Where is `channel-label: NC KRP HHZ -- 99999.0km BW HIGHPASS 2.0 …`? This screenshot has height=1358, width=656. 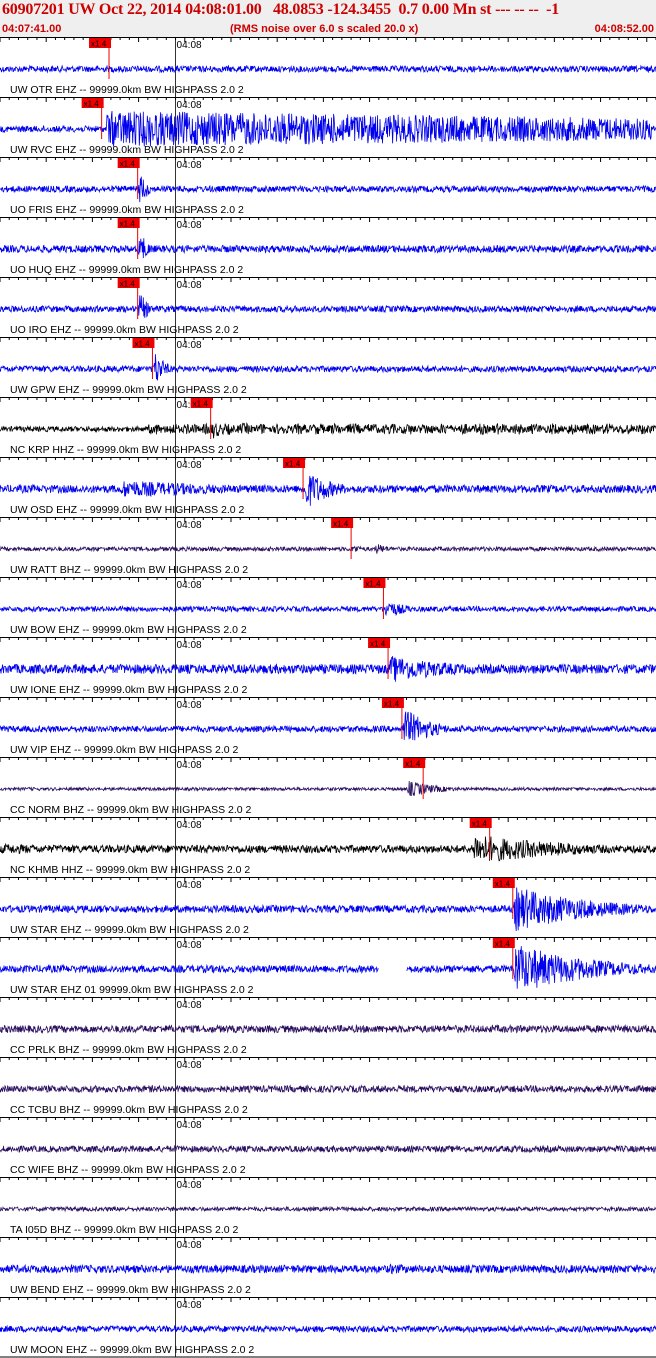 channel-label: NC KRP HHZ -- 99999.0km BW HIGHPASS 2.0 … is located at coordinates (125, 450).